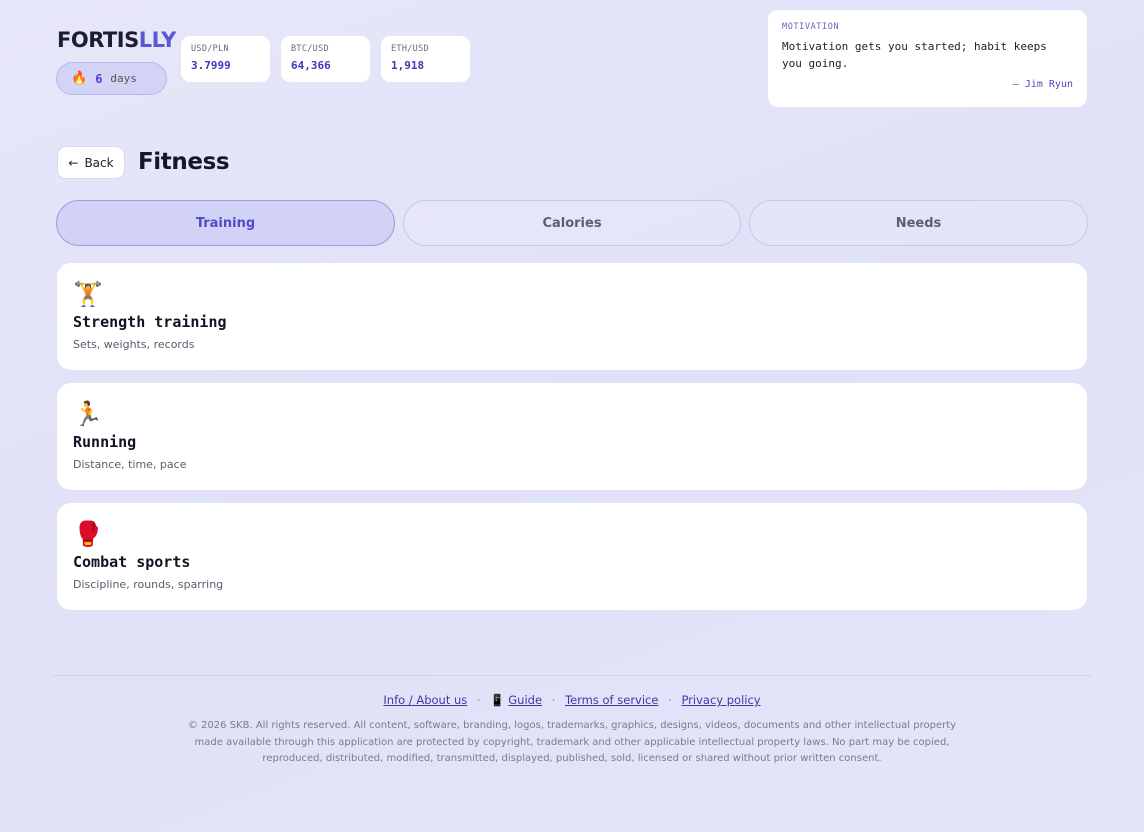 Image resolution: width=1144 pixels, height=832 pixels. Describe the element at coordinates (99, 162) in the screenshot. I see `back-label: Back` at that location.